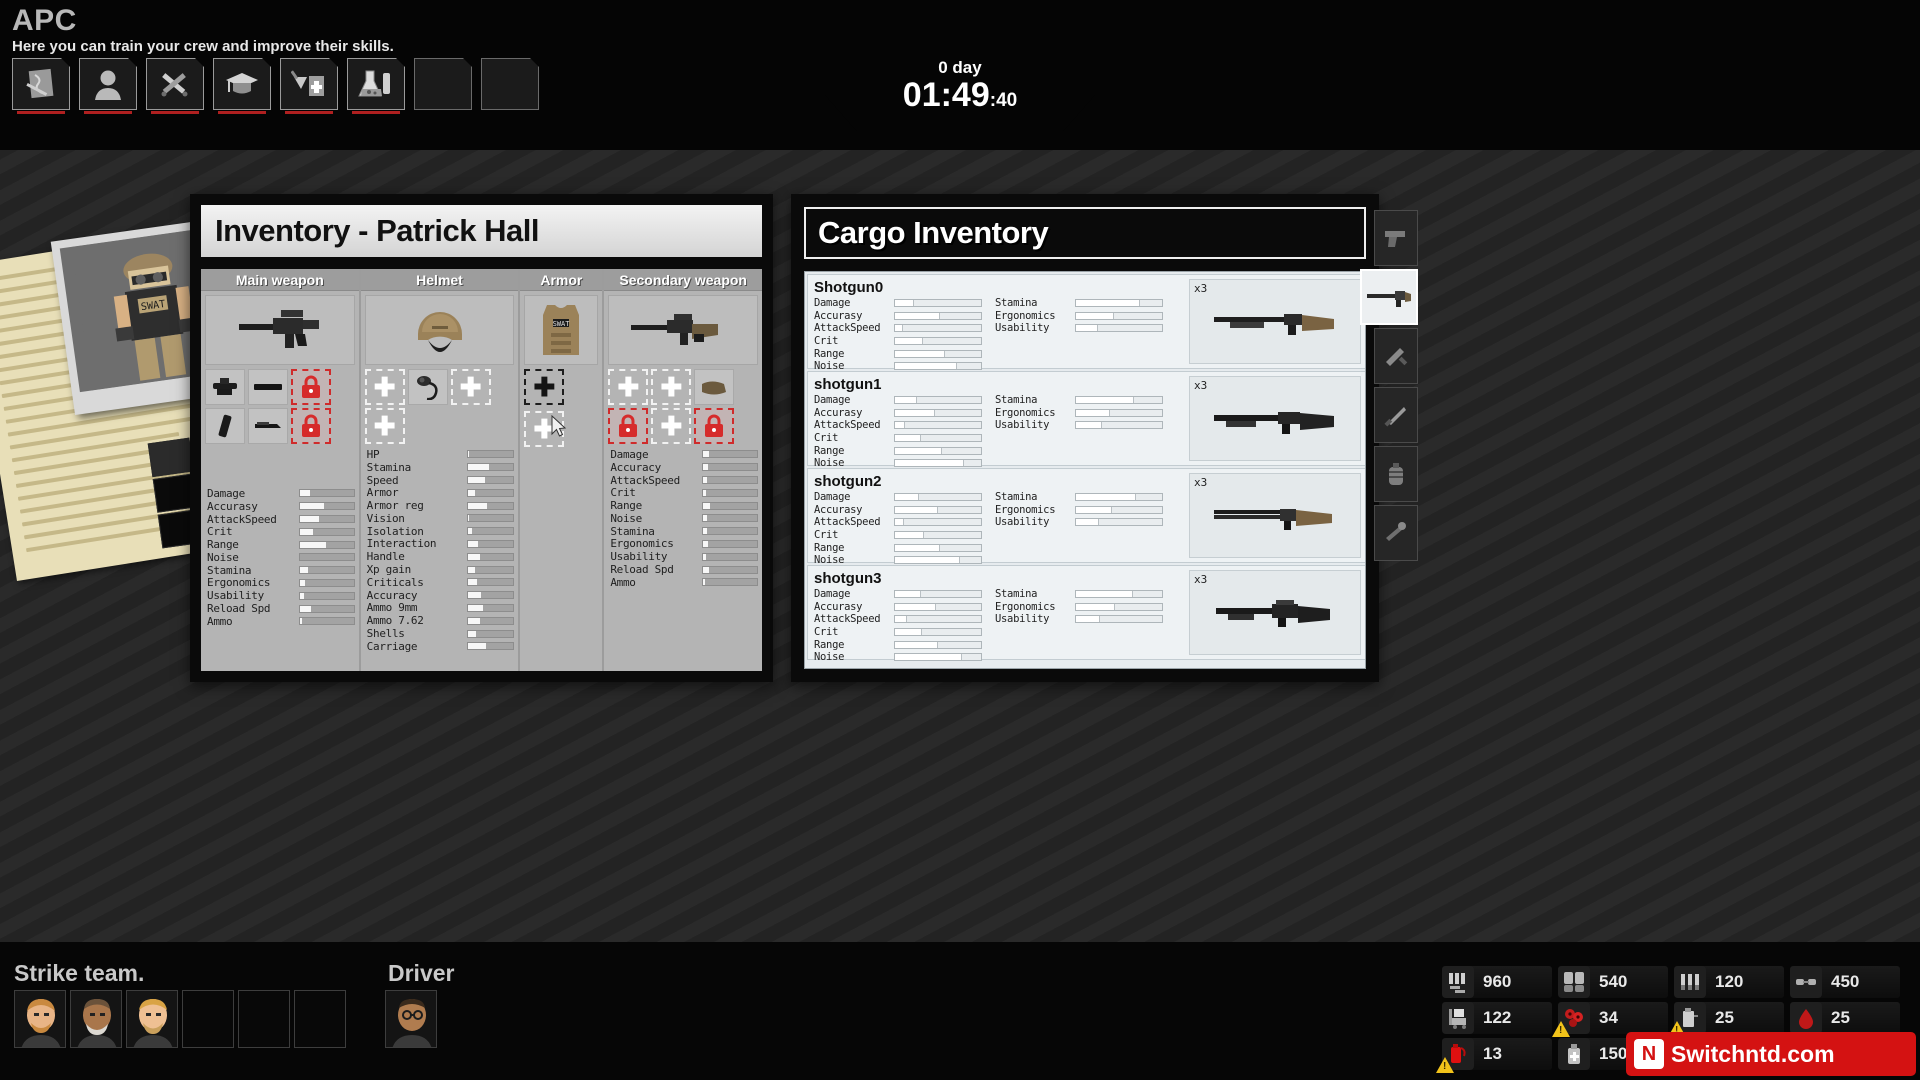 The image size is (1920, 1080). I want to click on resource-value: 34, so click(1608, 1017).